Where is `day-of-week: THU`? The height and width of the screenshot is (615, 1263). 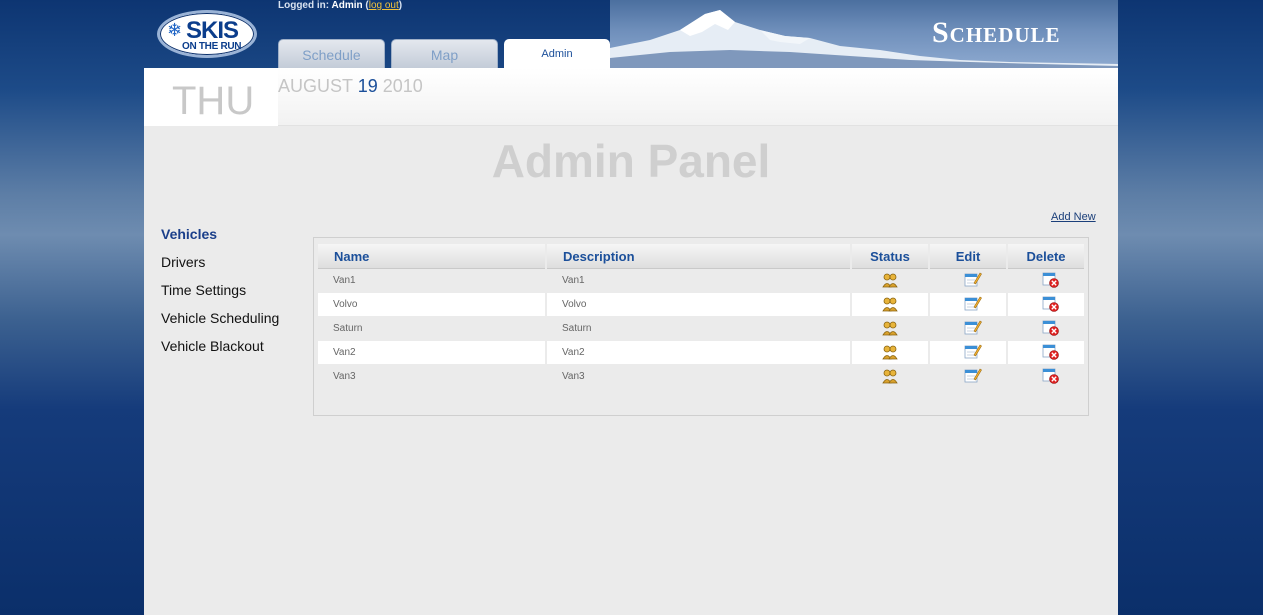
day-of-week: THU is located at coordinates (213, 101).